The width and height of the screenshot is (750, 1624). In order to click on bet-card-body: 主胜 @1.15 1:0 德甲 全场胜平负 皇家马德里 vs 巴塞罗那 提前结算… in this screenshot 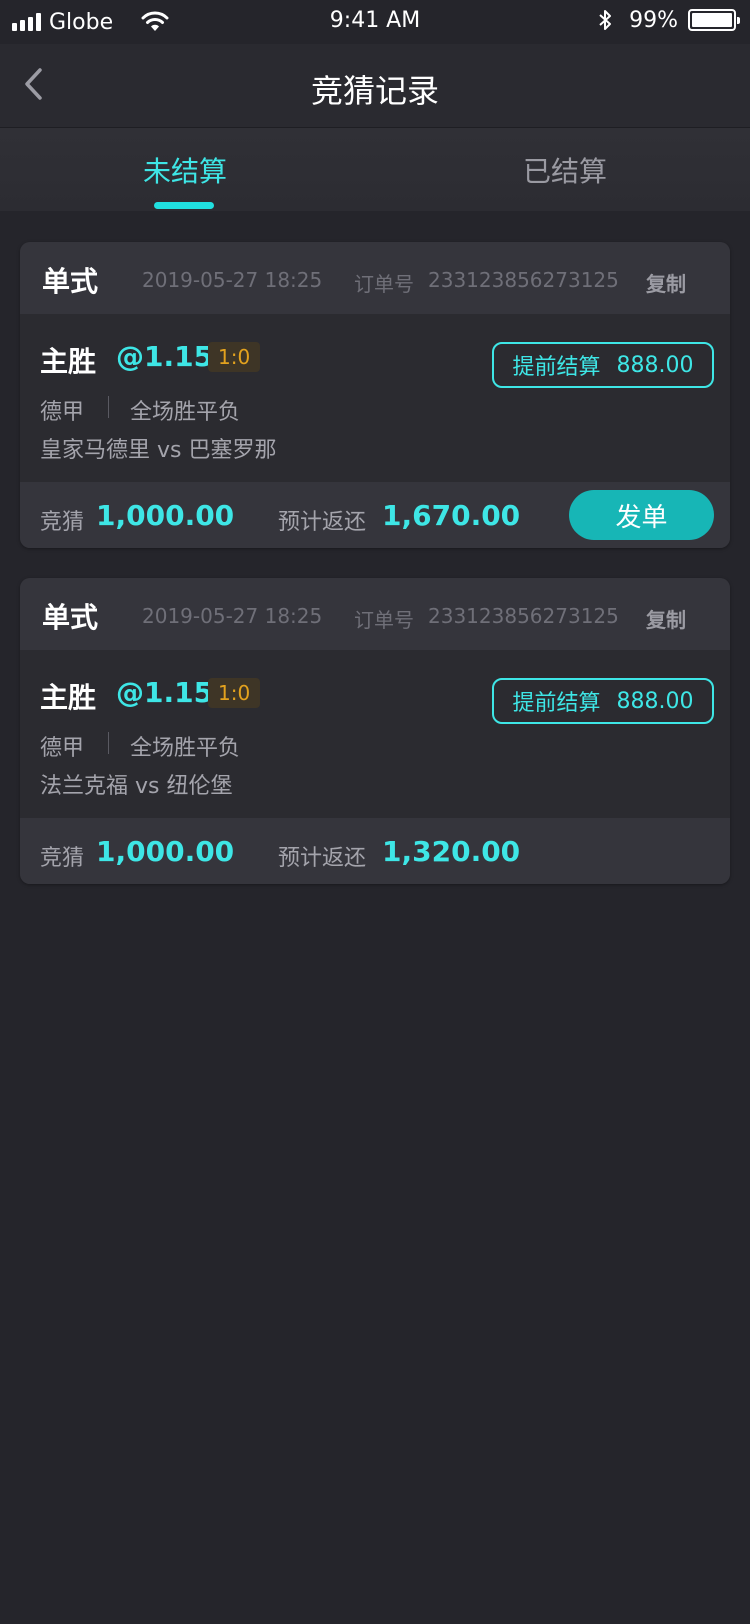, I will do `click(375, 398)`.